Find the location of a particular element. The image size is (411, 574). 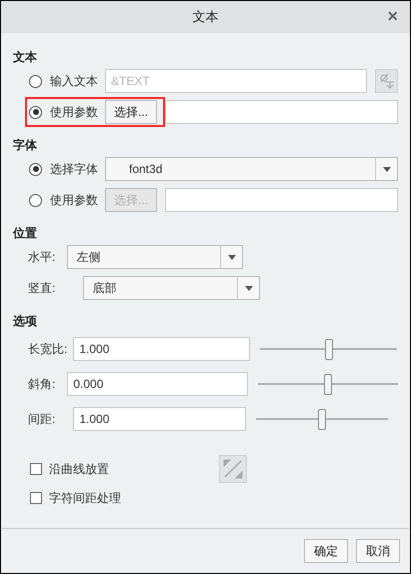

section-title: 选项 is located at coordinates (25, 321).